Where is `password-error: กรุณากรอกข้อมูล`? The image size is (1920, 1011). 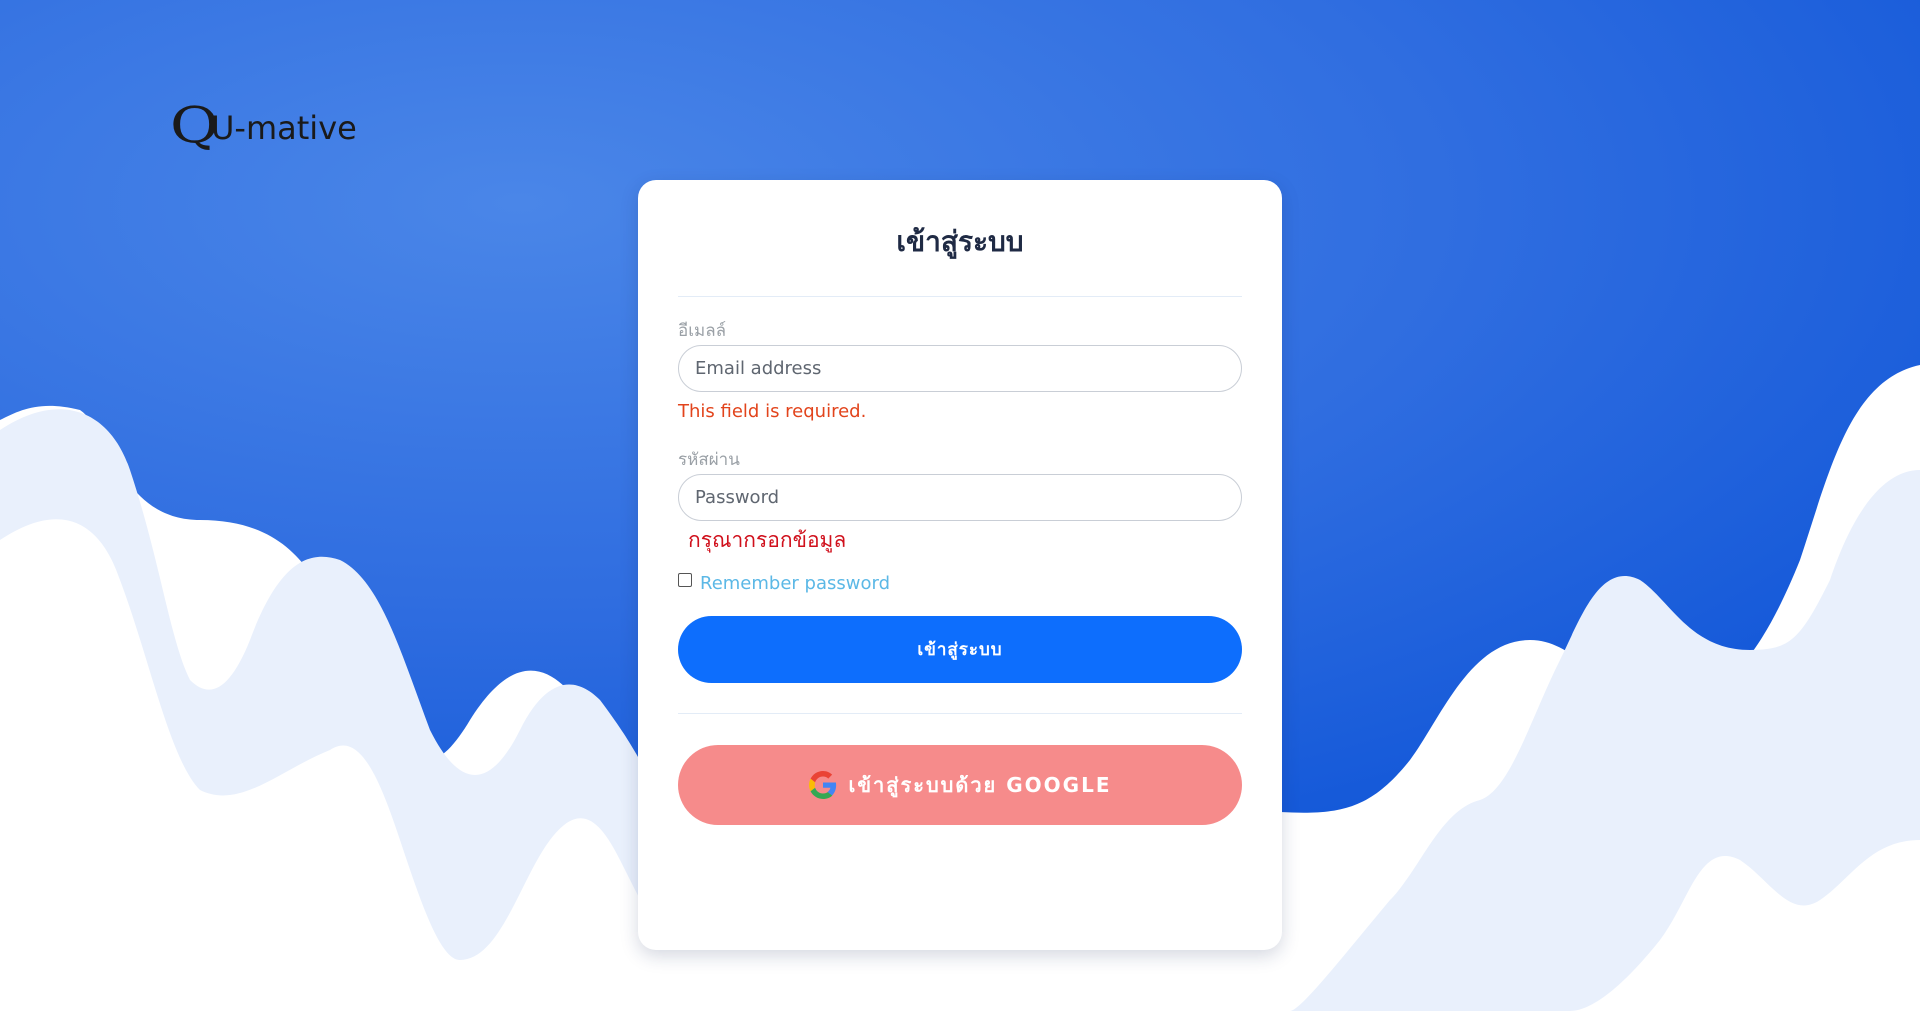
password-error: กรุณากรอกข้อมูล is located at coordinates (767, 540).